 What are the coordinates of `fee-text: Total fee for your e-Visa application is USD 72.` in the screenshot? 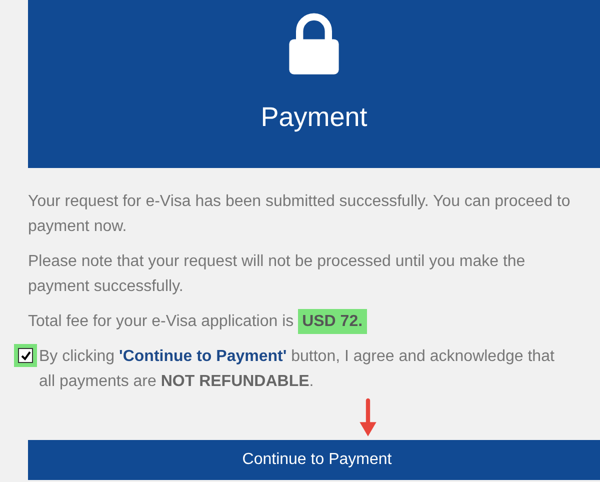 It's located at (308, 321).